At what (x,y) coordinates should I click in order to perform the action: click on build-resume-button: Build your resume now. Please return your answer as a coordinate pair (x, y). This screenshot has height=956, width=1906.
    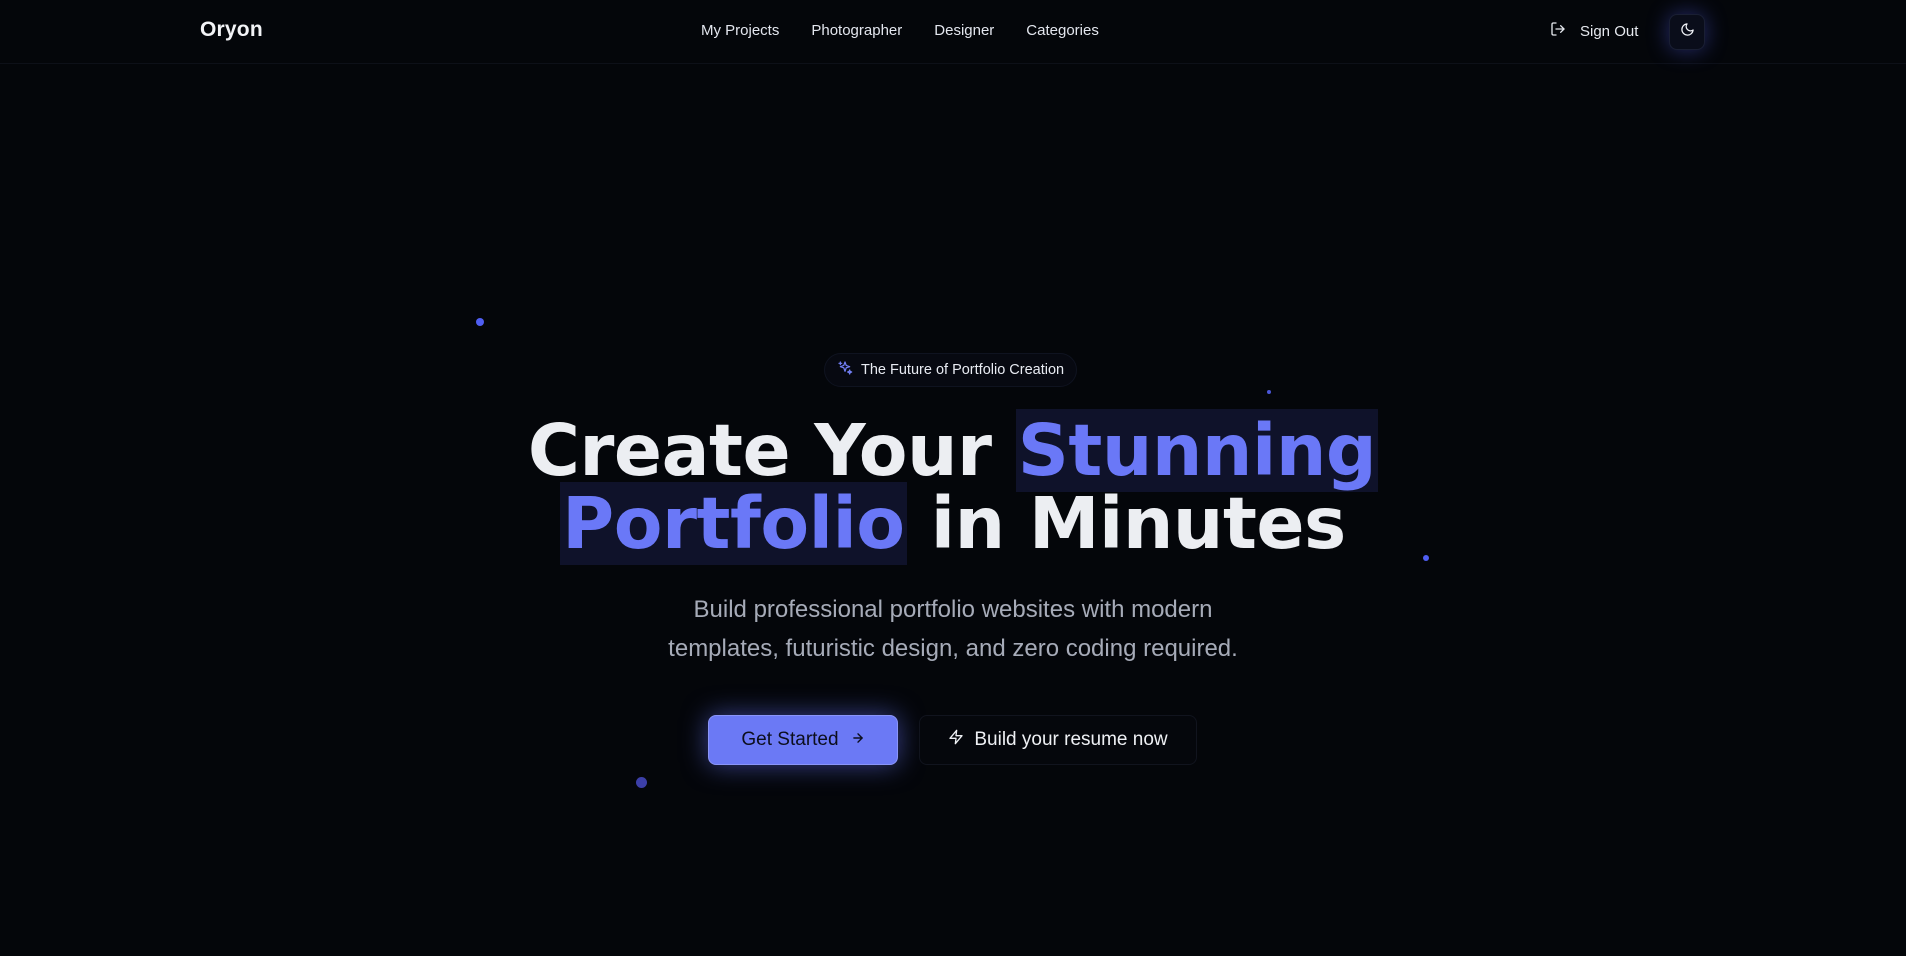
    Looking at the image, I should click on (1058, 740).